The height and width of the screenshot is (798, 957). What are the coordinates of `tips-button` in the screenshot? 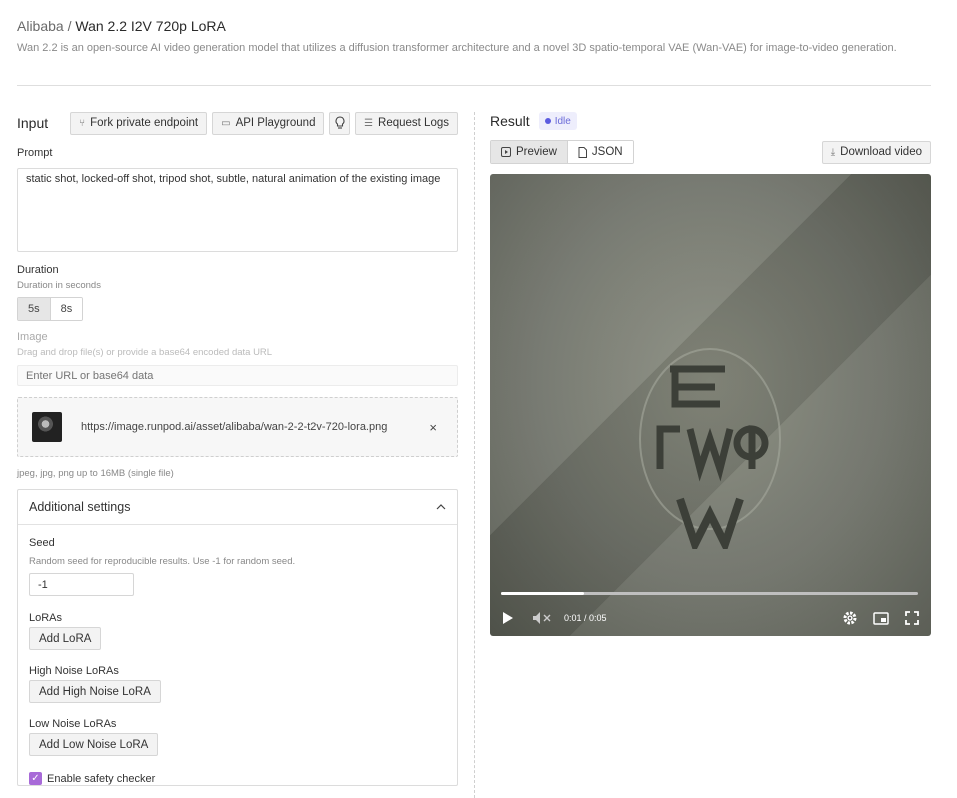 It's located at (340, 123).